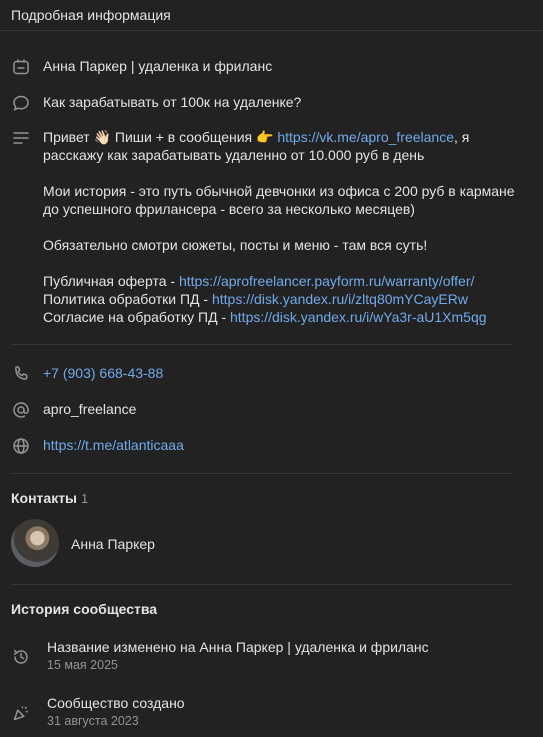  What do you see at coordinates (271, 30) in the screenshot?
I see `header-divider` at bounding box center [271, 30].